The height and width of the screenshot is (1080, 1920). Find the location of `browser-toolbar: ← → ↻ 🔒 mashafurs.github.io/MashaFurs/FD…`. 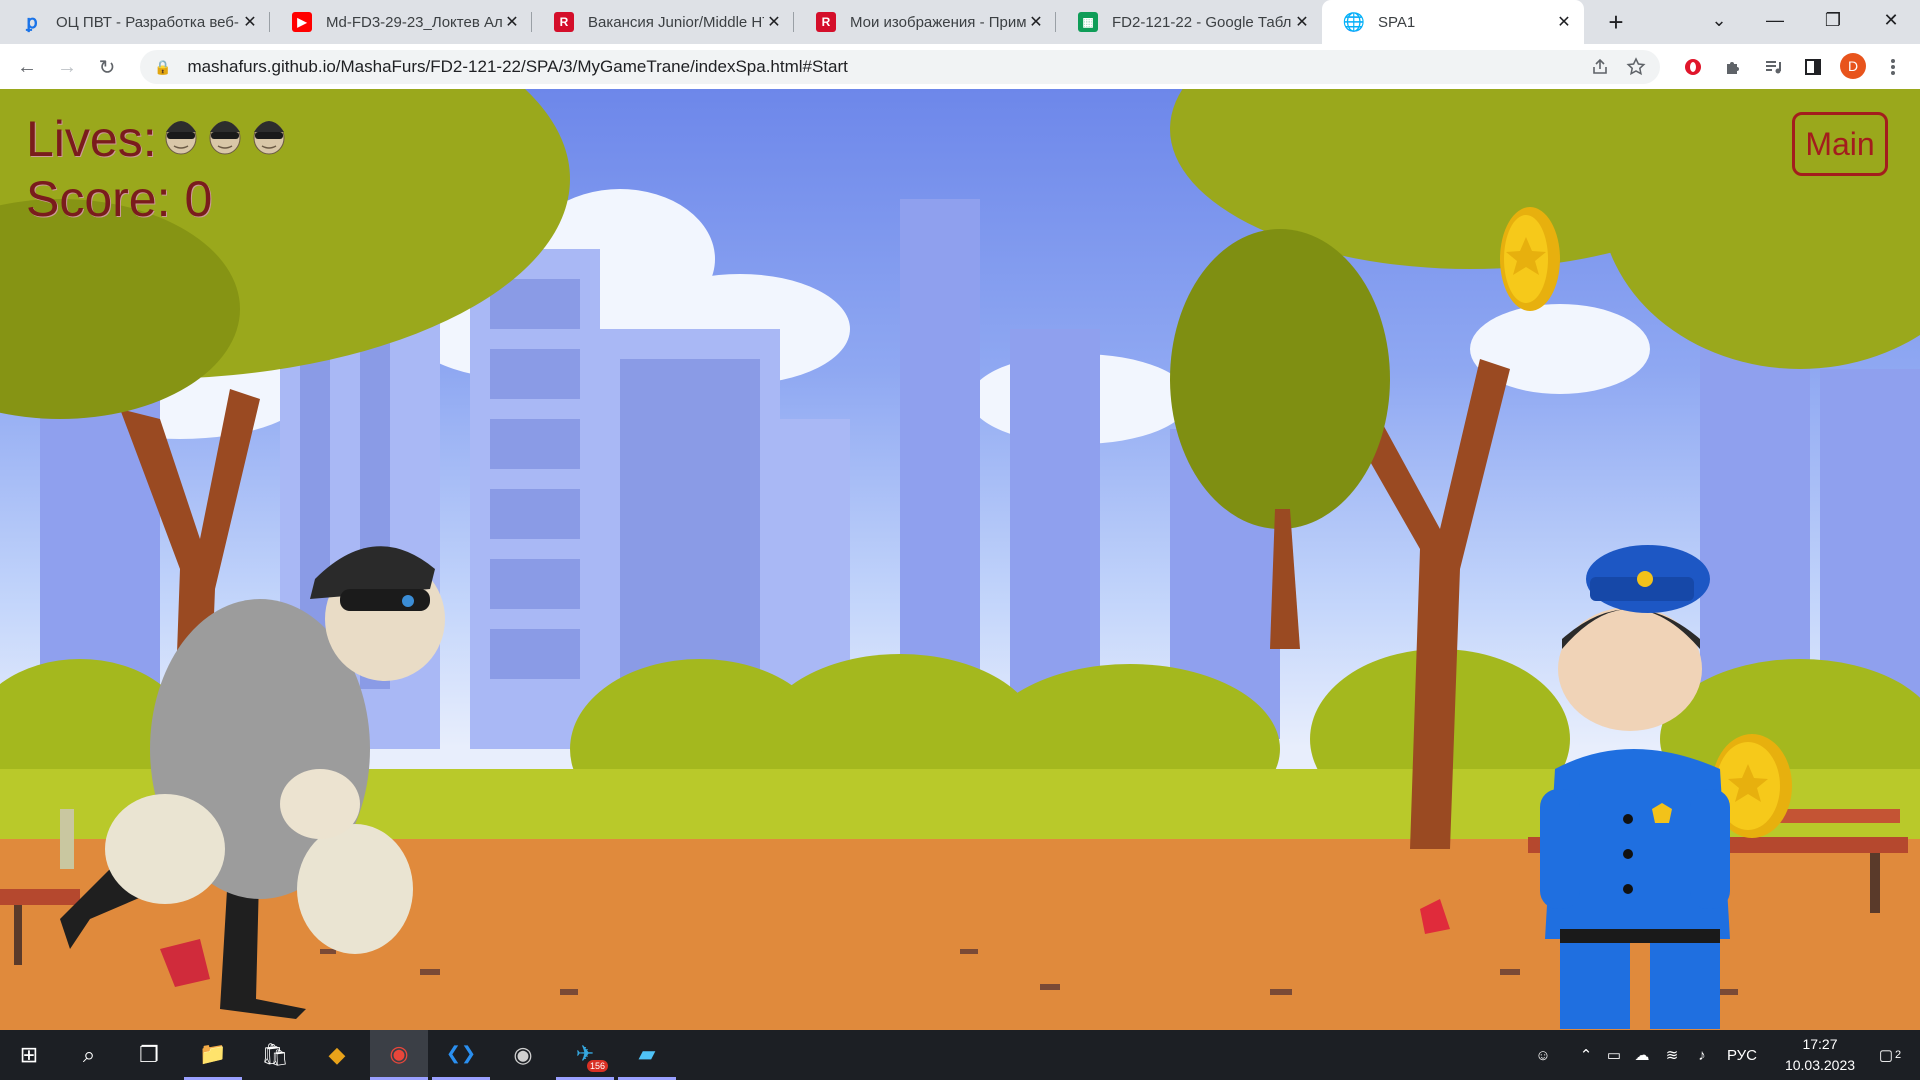

browser-toolbar: ← → ↻ 🔒 mashafurs.github.io/MashaFurs/FD… is located at coordinates (960, 67).